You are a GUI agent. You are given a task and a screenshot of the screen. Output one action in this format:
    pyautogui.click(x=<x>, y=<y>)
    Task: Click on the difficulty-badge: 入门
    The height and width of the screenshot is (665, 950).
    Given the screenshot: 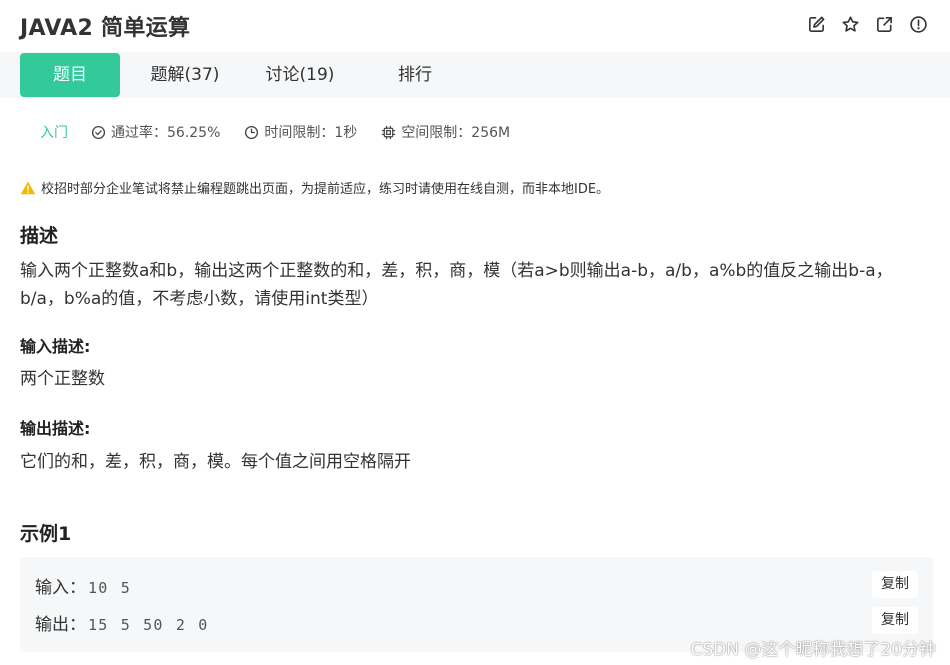 What is the action you would take?
    pyautogui.click(x=54, y=133)
    